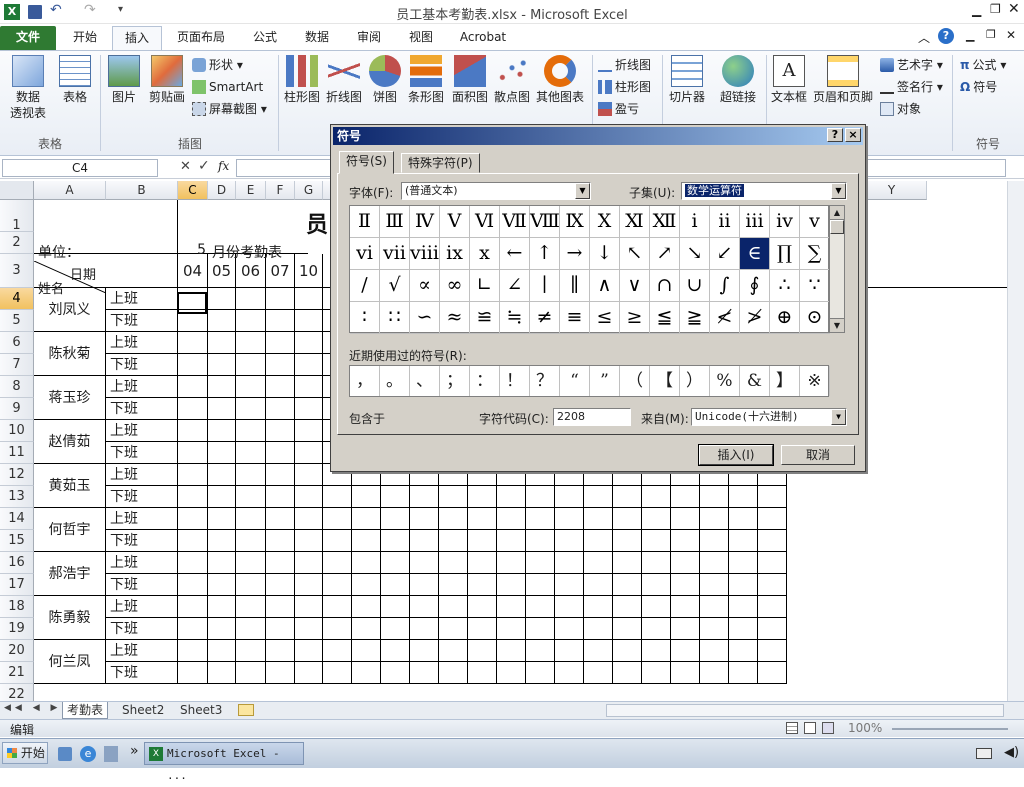 Image resolution: width=1024 pixels, height=787 pixels. I want to click on smartart-button: SmartArt, so click(227, 88).